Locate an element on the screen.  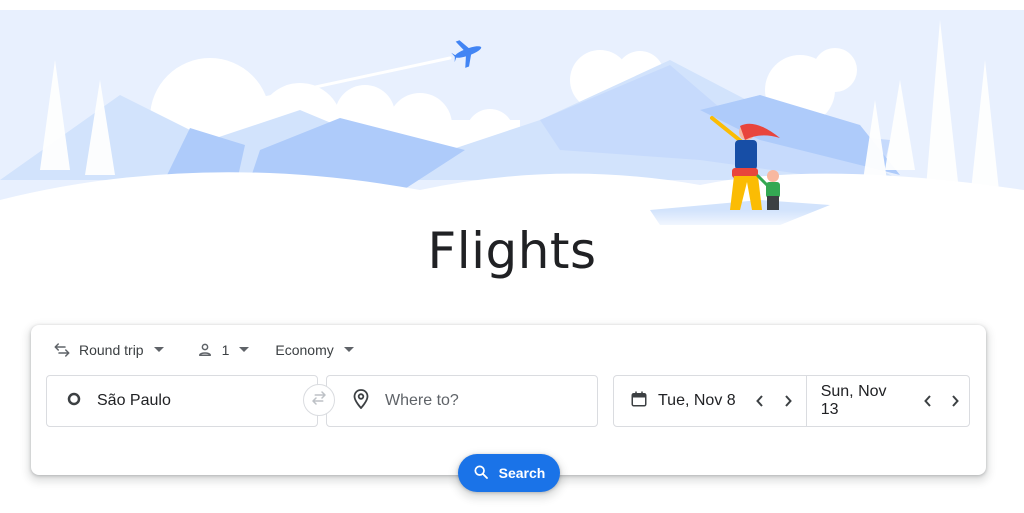
search-icon is located at coordinates (486, 473).